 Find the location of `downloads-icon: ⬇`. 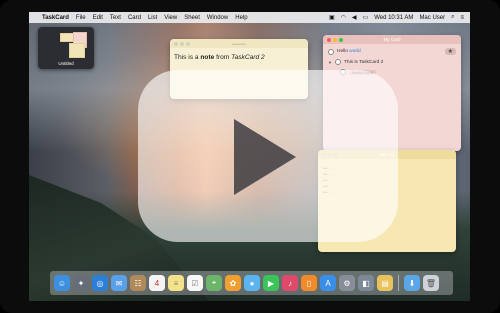

downloads-icon: ⬇ is located at coordinates (412, 283).